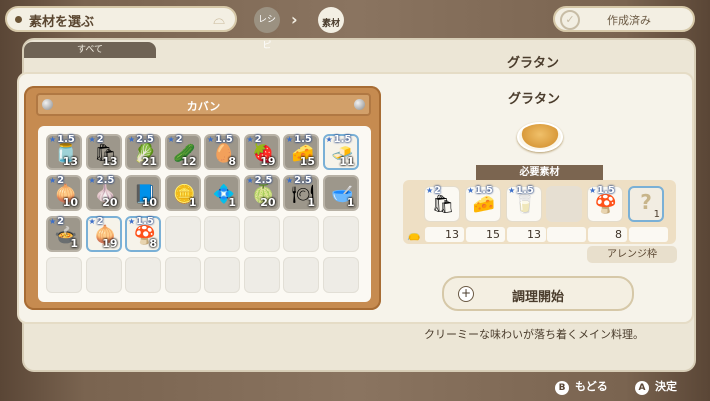 Image resolution: width=710 pixels, height=401 pixels. What do you see at coordinates (103, 152) in the screenshot?
I see `bag-item: 🛍213` at bounding box center [103, 152].